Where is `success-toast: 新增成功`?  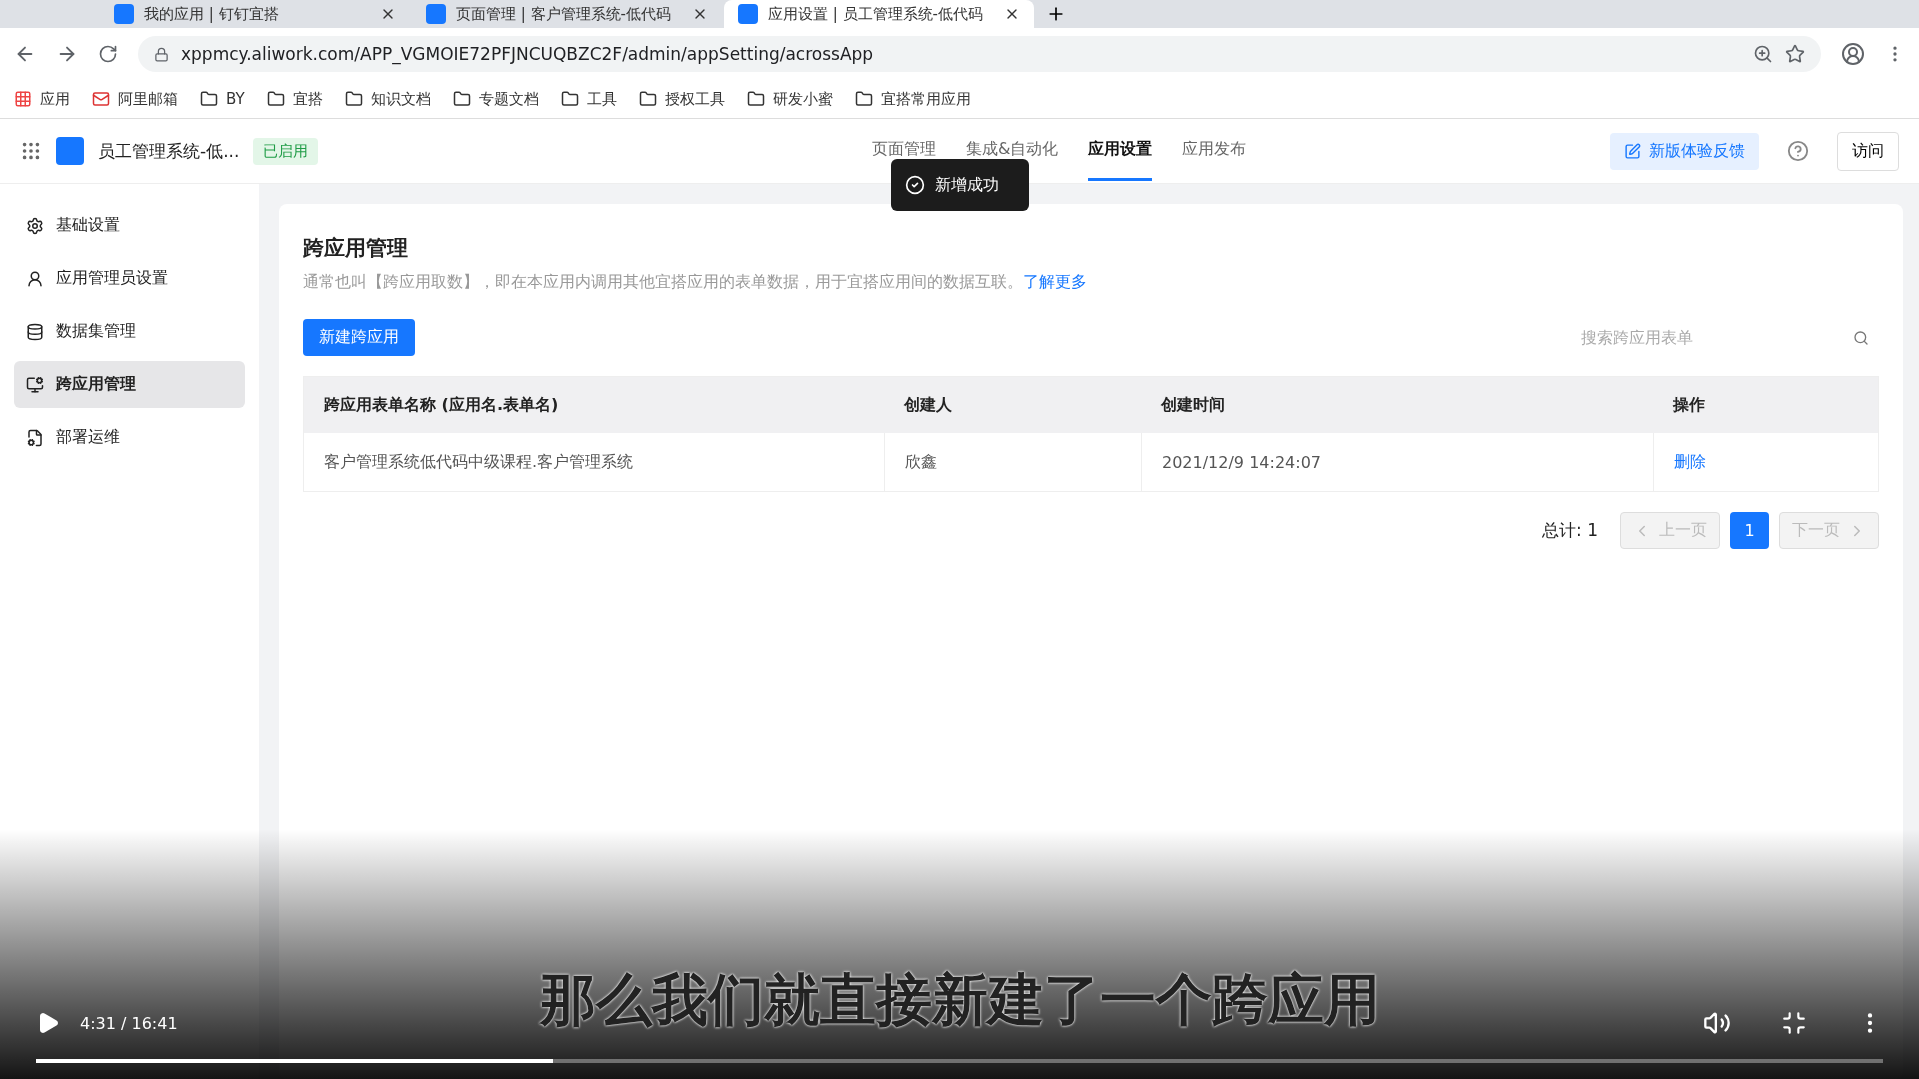
success-toast: 新增成功 is located at coordinates (960, 185).